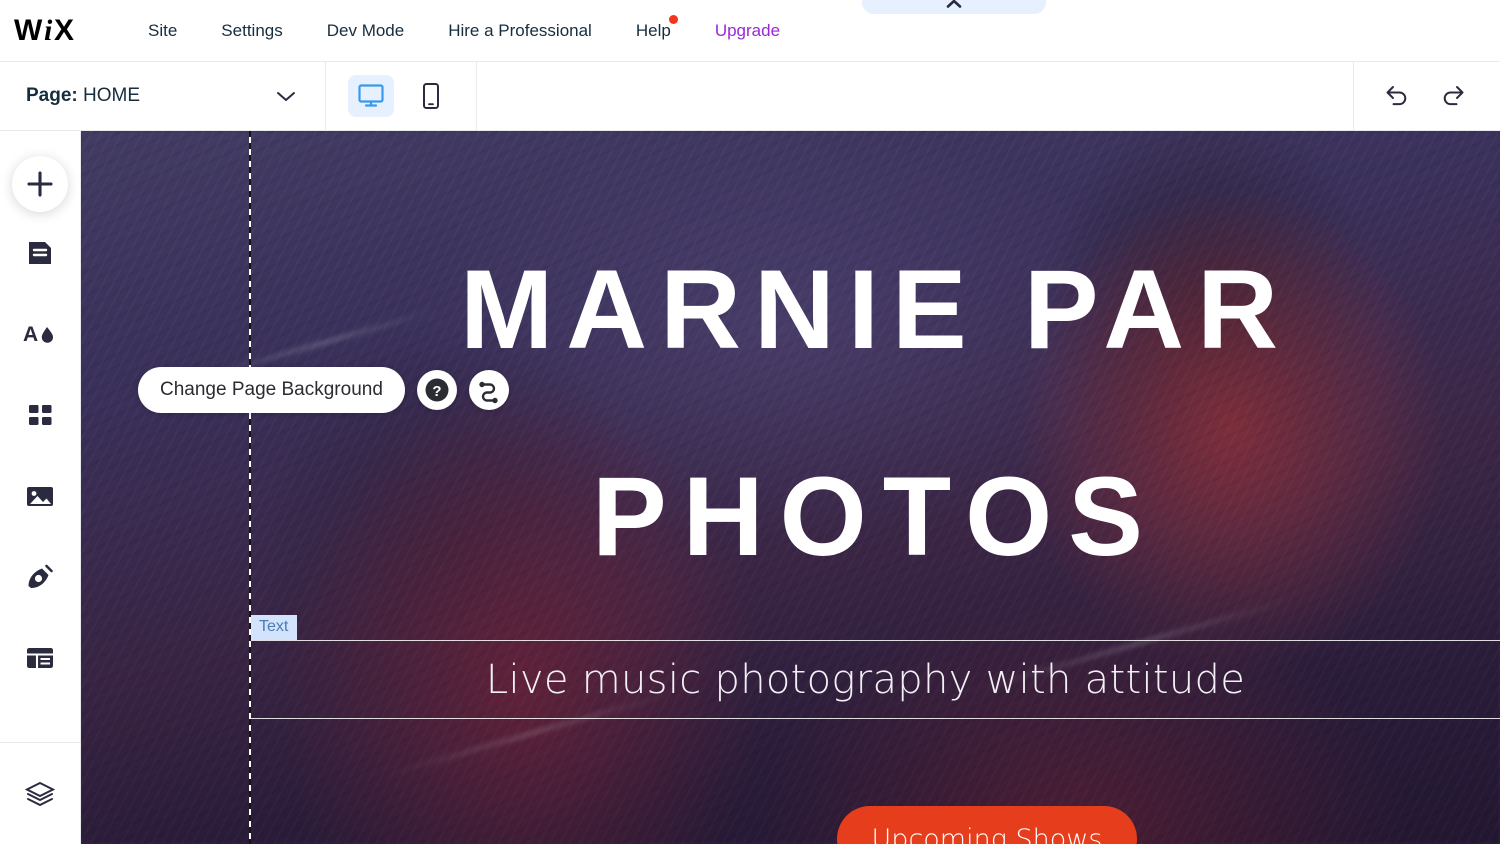 The height and width of the screenshot is (844, 1500). Describe the element at coordinates (790, 680) in the screenshot. I see `hero-subtitle: Live music photography with attitude` at that location.